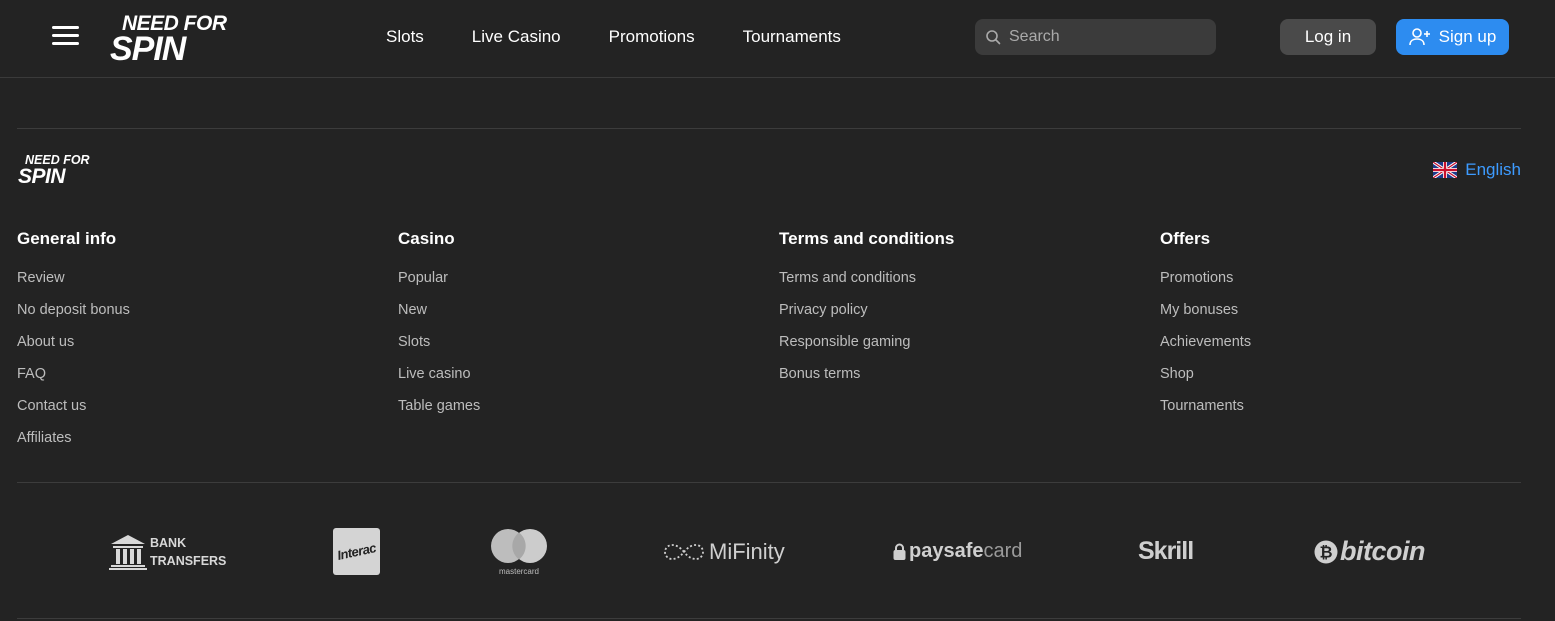  I want to click on bitcoin-logo: ₿ bitcoin, so click(1370, 551).